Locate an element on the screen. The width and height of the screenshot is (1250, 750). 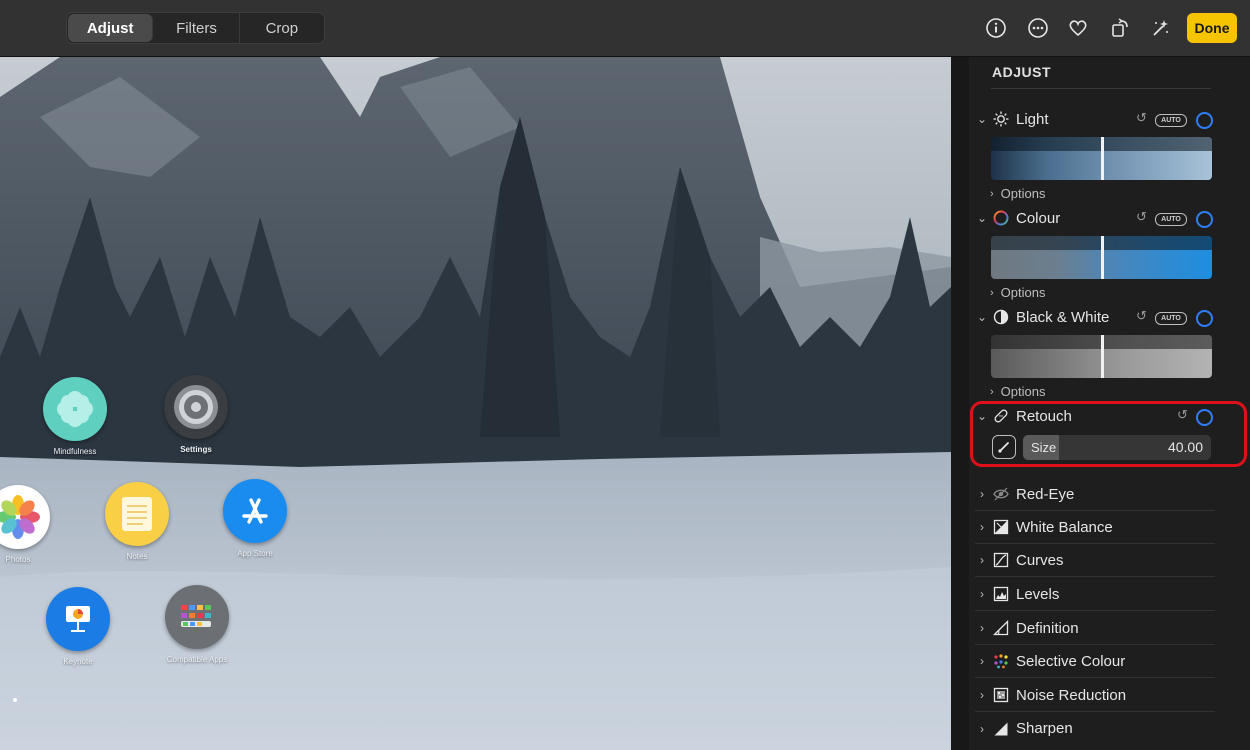
done-button: Done is located at coordinates (1212, 28).